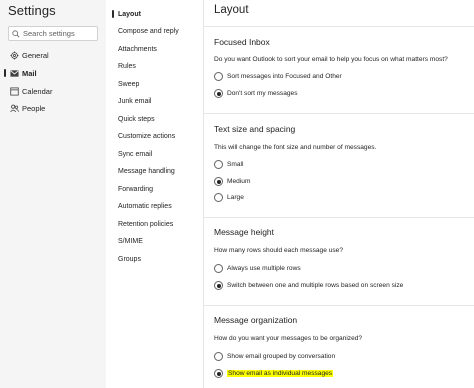  I want to click on submenu-item-compose-and-reply: Compose and reply, so click(154, 31).